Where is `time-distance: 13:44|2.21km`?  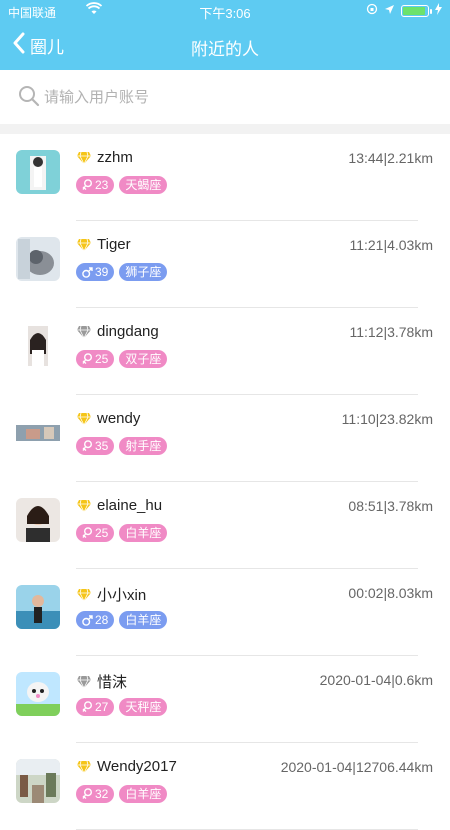
time-distance: 13:44|2.21km is located at coordinates (390, 158).